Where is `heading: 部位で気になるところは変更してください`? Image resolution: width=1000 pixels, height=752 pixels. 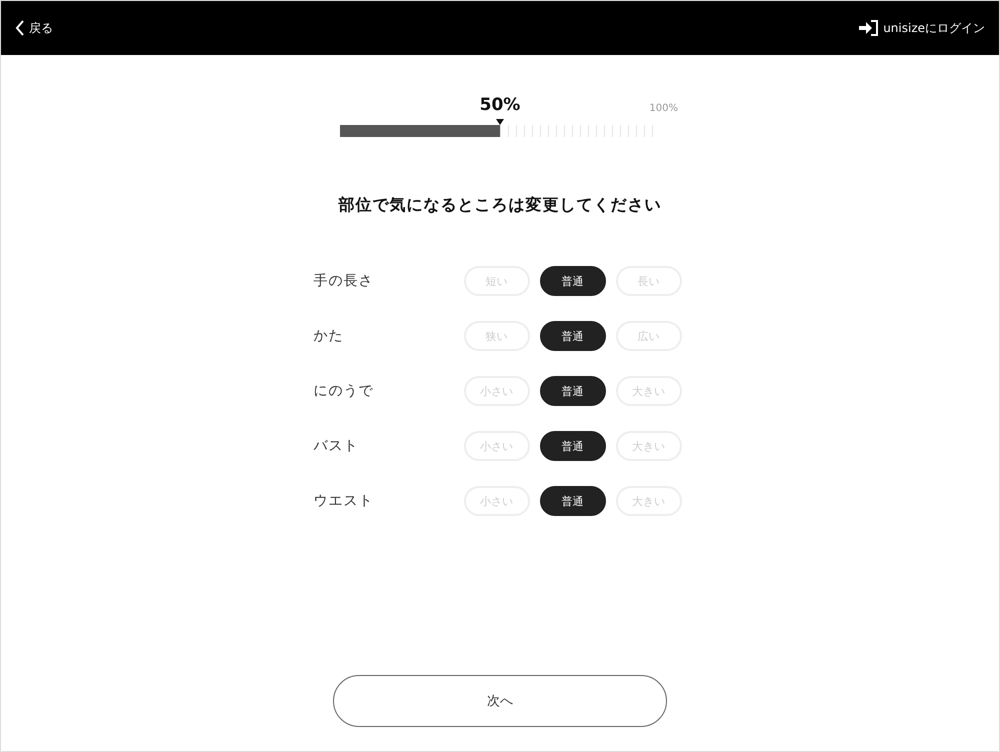 heading: 部位で気になるところは変更してください is located at coordinates (500, 205).